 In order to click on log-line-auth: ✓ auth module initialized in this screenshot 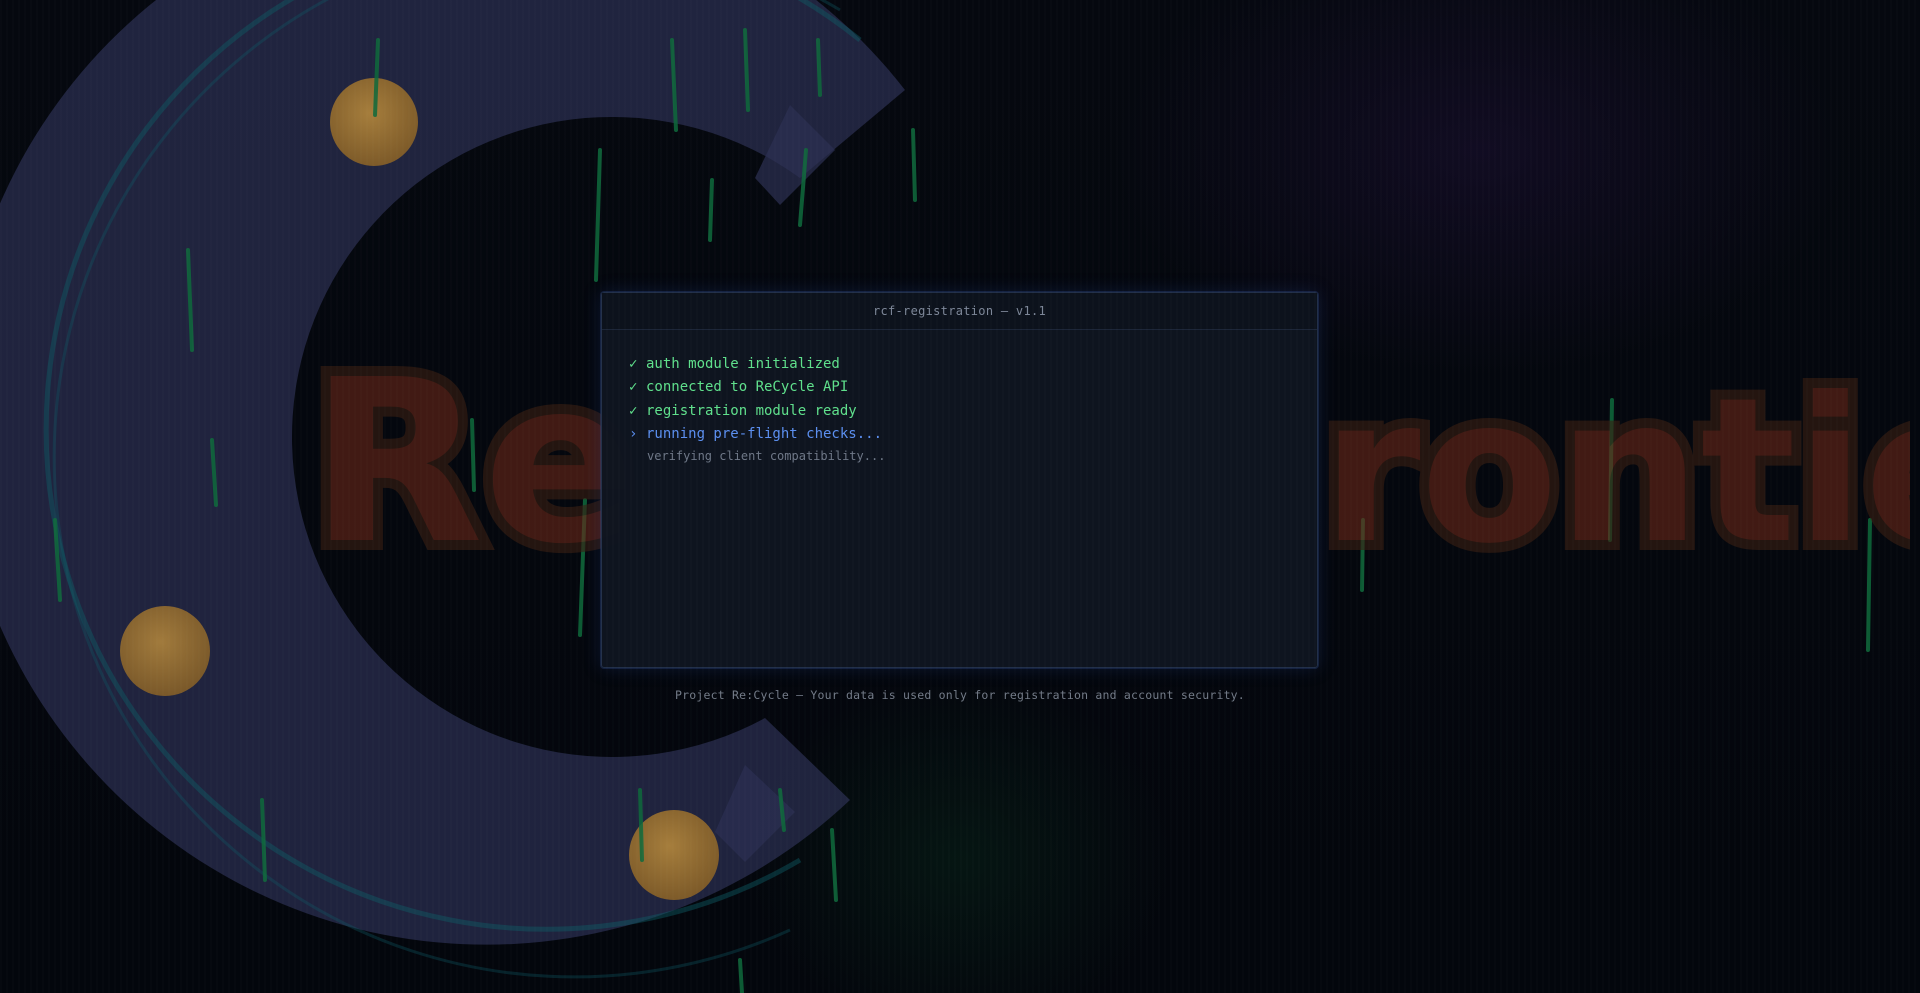, I will do `click(959, 364)`.